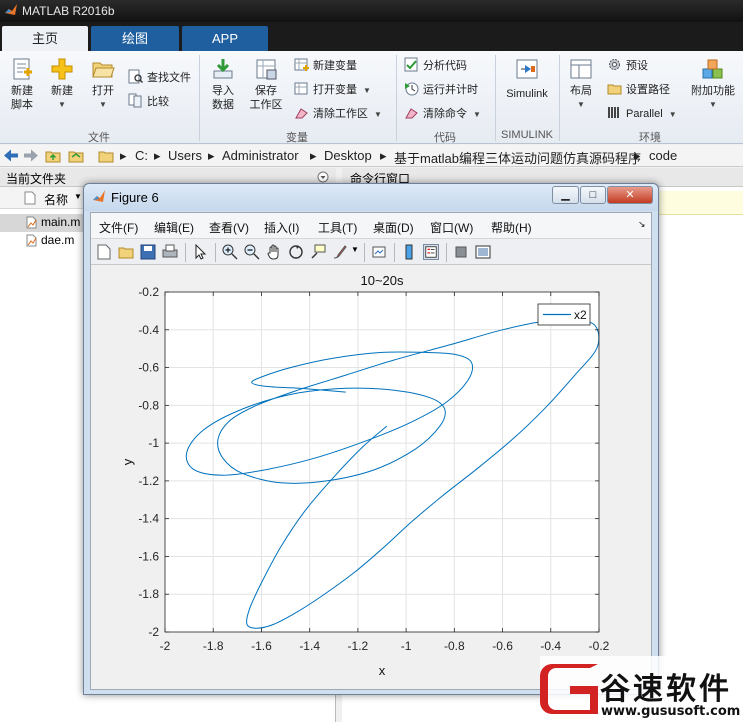  Describe the element at coordinates (581, 91) in the screenshot. I see `layout-label: 布局` at that location.